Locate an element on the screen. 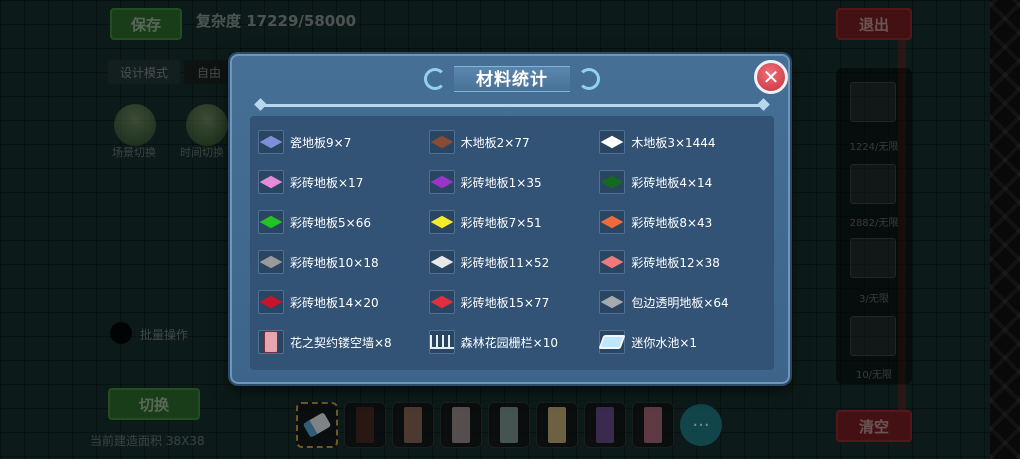 The width and height of the screenshot is (1020, 459). material-item: 包边透明地板×64 is located at coordinates (682, 302).